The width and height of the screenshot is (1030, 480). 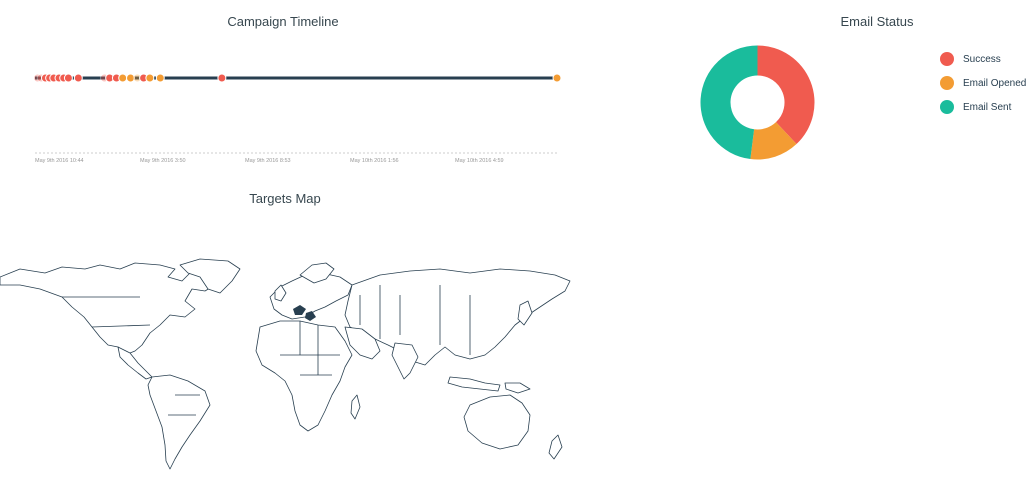 I want to click on north-america-shape, so click(x=108, y=309).